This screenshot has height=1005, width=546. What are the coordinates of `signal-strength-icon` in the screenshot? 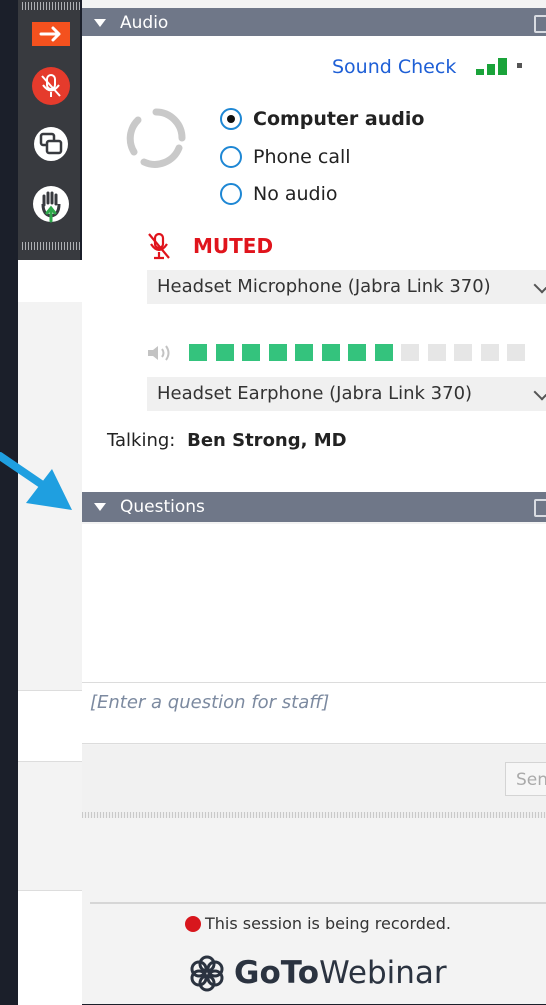 It's located at (499, 66).